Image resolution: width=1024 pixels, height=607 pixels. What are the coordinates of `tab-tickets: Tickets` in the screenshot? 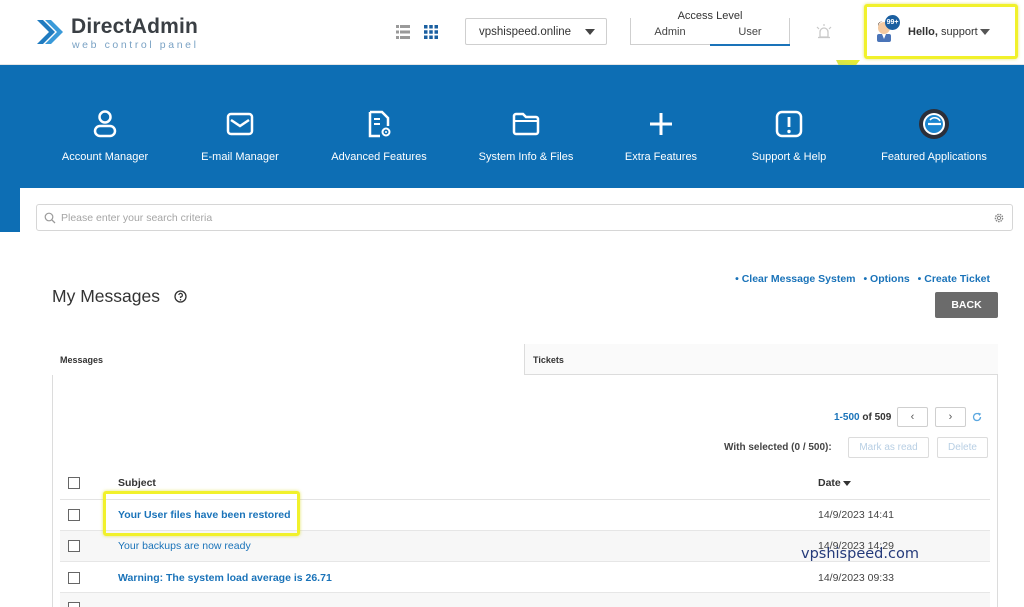 It's located at (761, 359).